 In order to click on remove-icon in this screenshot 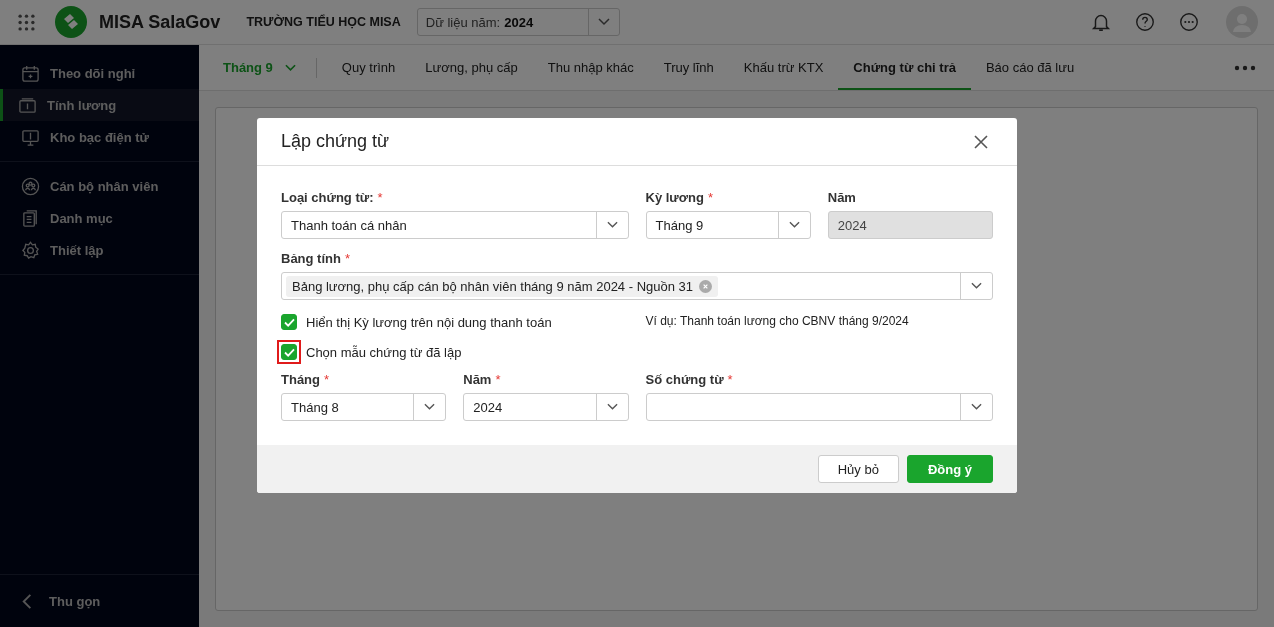, I will do `click(706, 286)`.